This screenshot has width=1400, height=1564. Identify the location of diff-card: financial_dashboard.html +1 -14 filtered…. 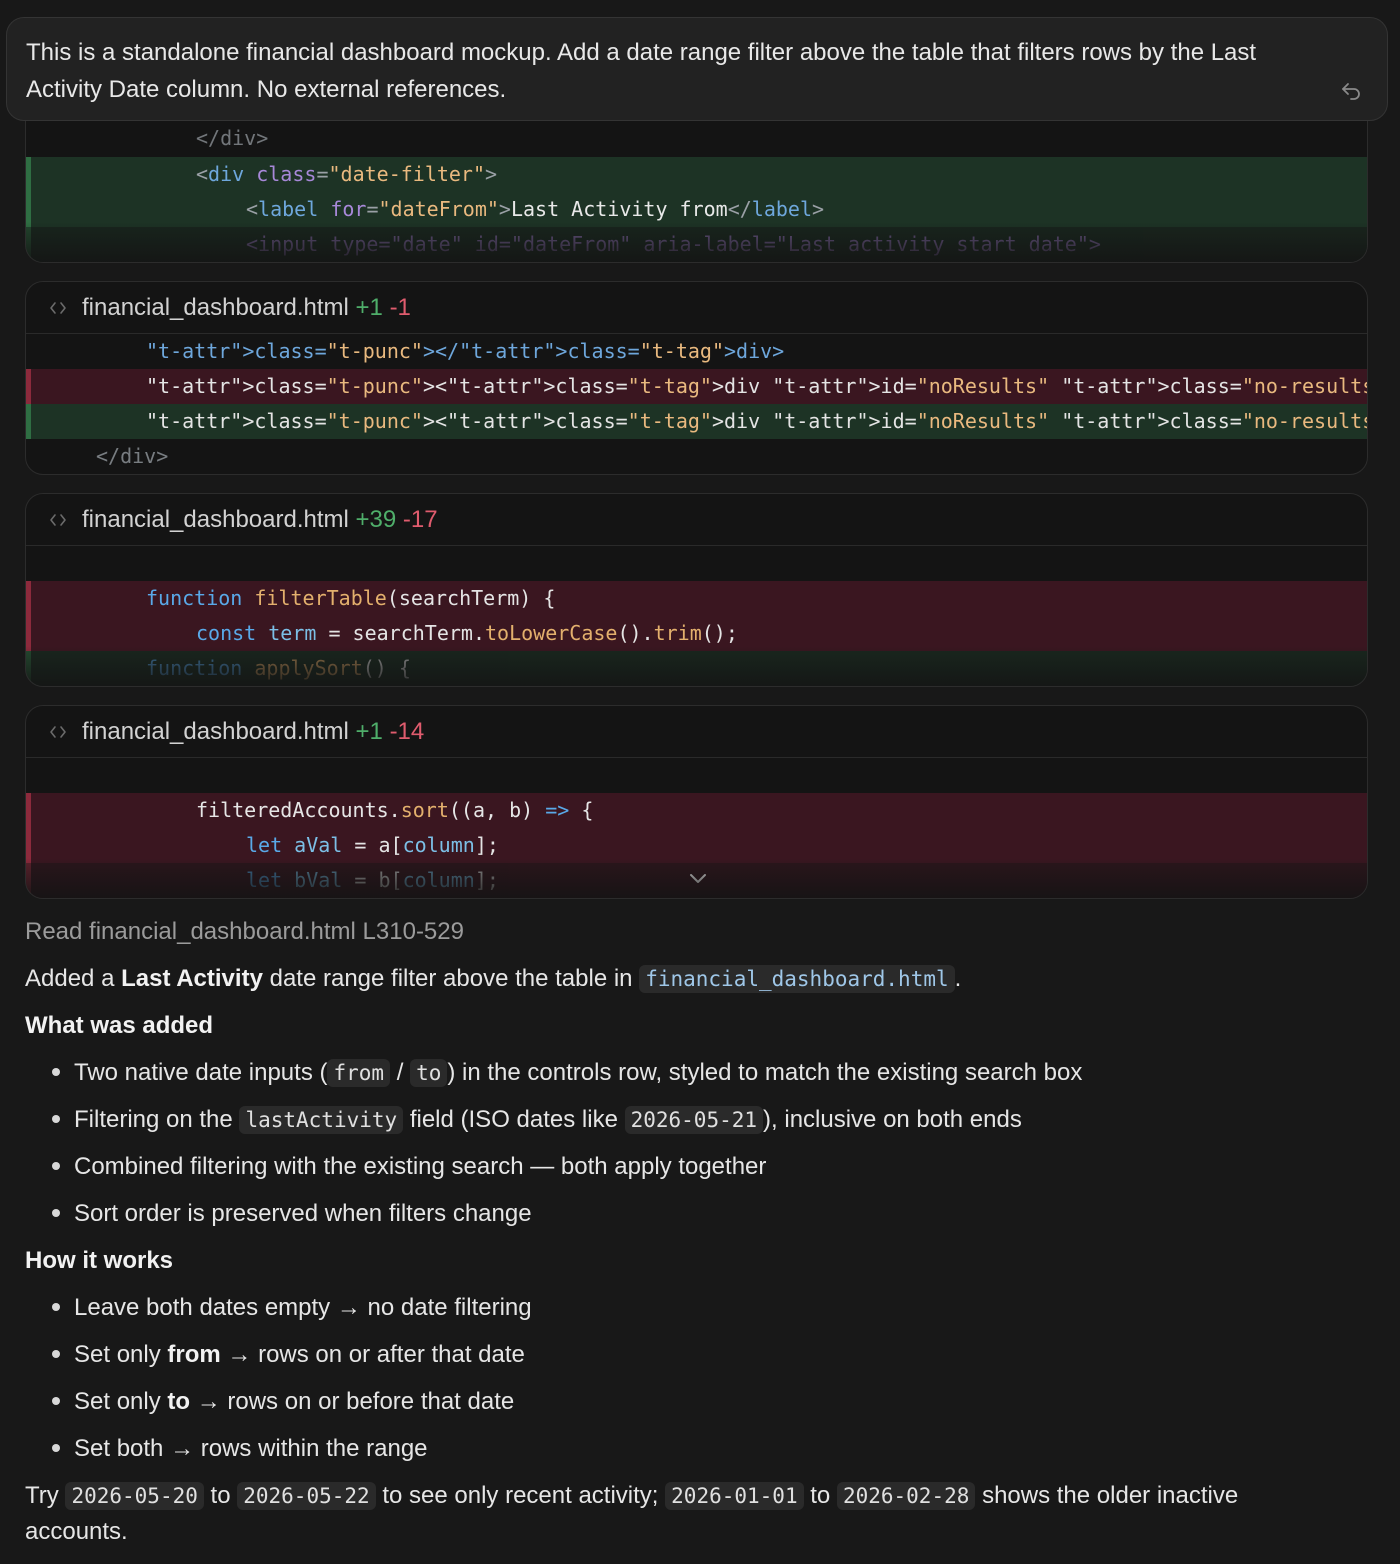
(696, 802).